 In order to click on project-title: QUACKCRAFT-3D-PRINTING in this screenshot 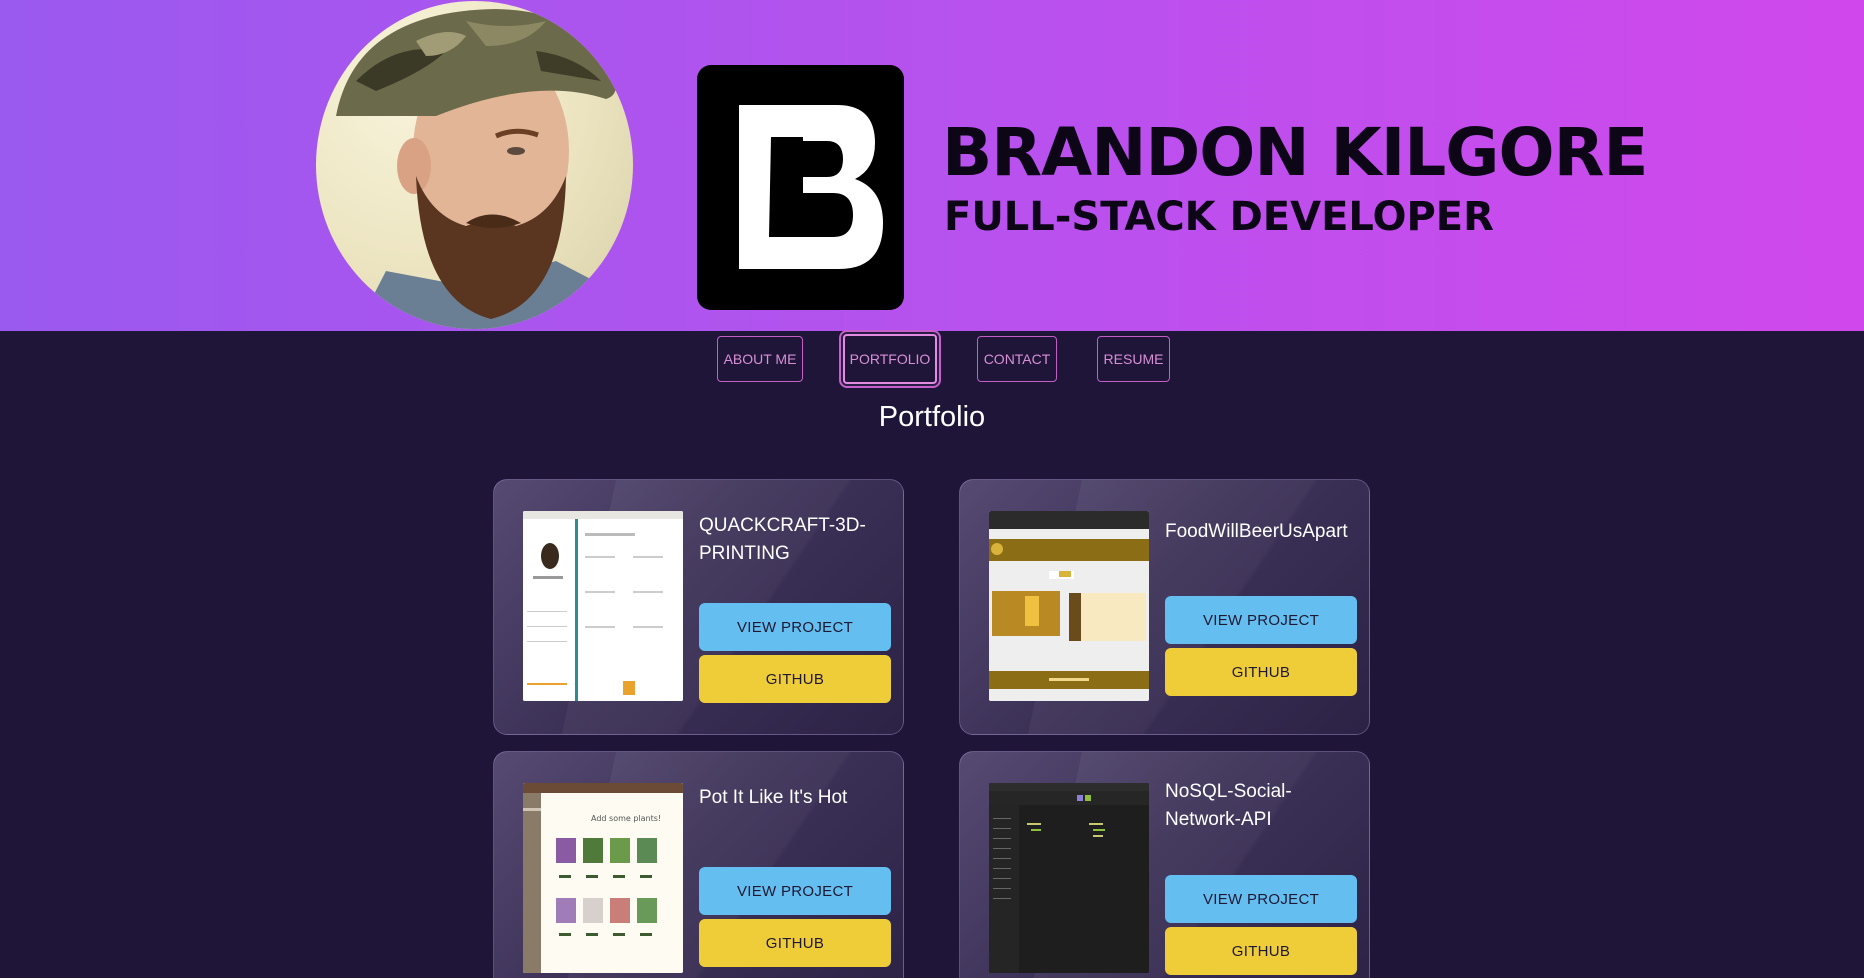, I will do `click(782, 539)`.